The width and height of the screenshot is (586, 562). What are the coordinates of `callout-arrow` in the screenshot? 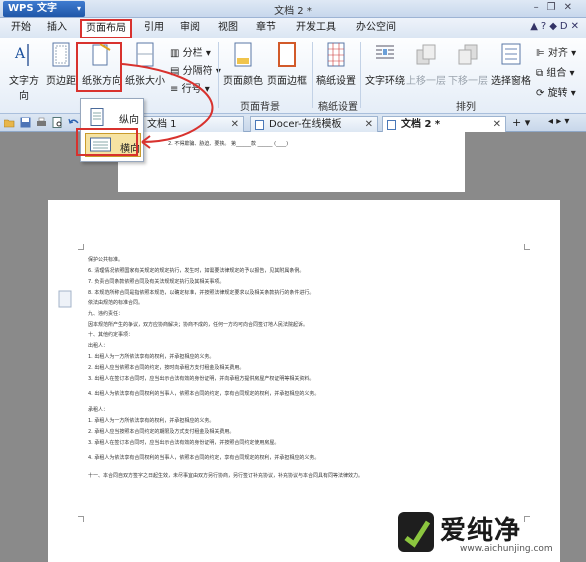 It's located at (167, 106).